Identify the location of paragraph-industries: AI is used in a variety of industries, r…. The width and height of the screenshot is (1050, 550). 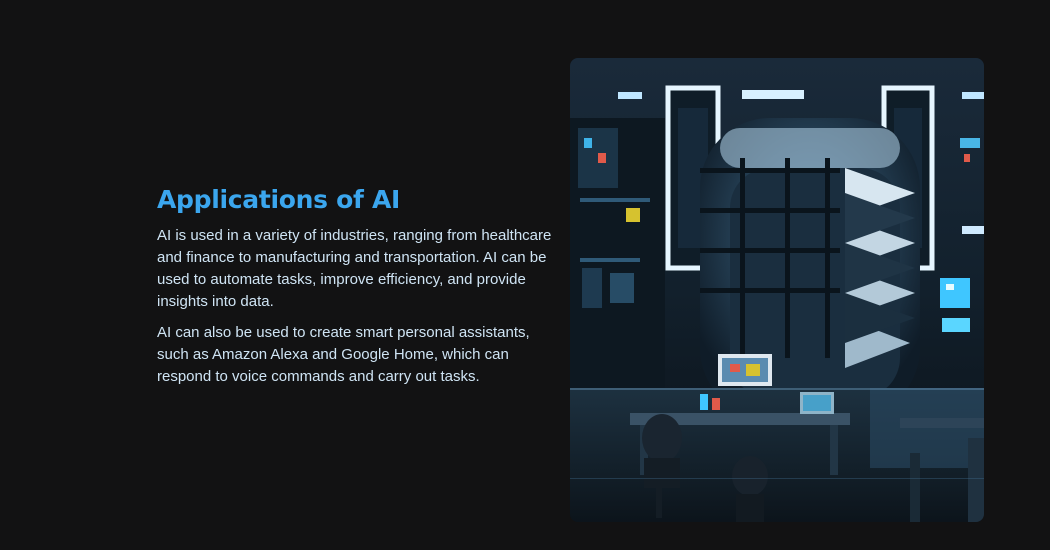
(354, 268).